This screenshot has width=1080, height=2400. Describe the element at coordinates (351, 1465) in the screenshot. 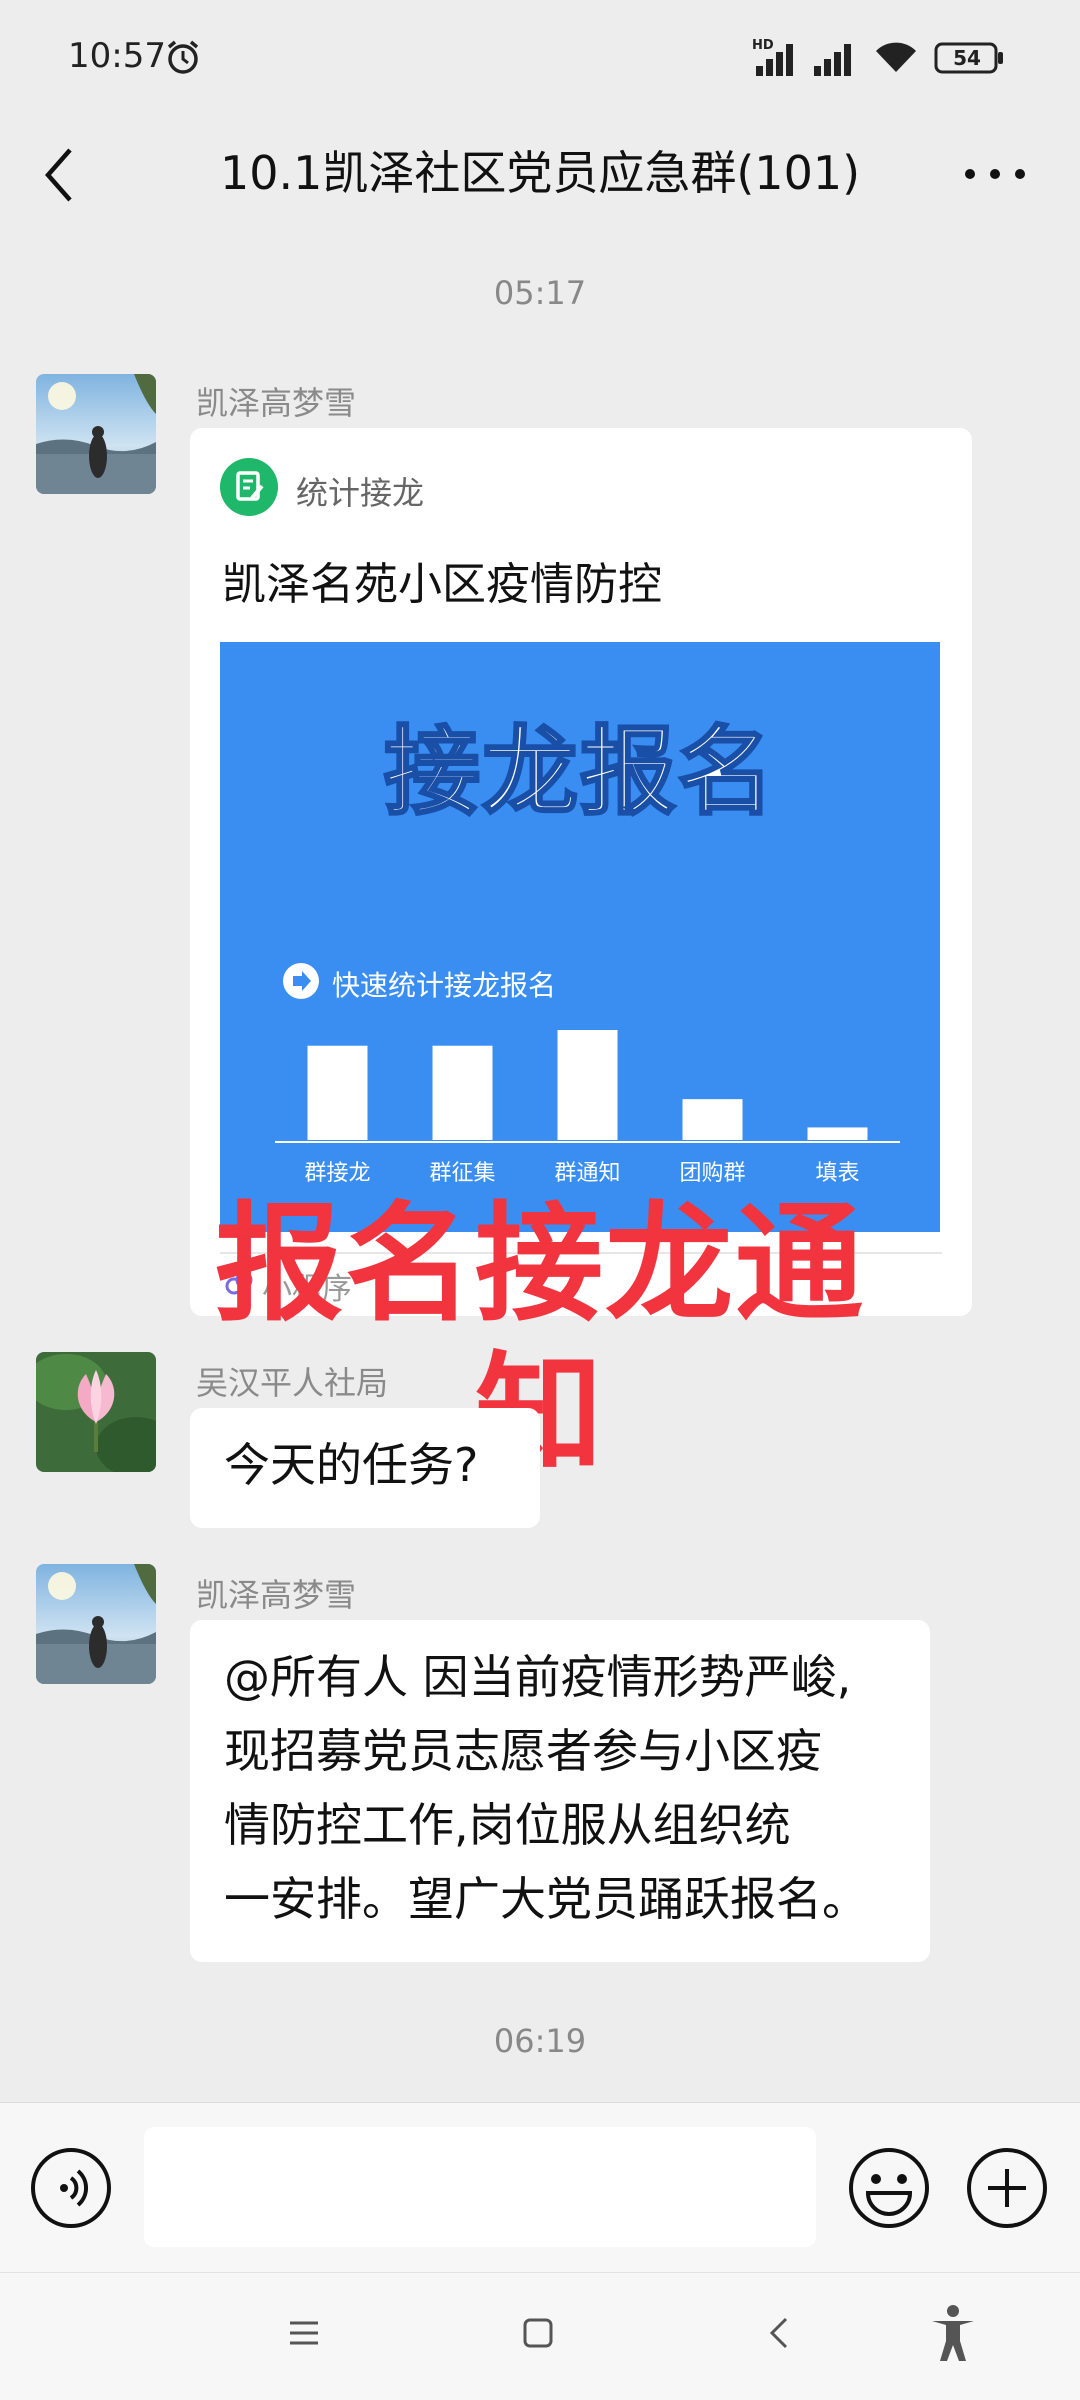

I see `message-text: 今天的任务?` at that location.